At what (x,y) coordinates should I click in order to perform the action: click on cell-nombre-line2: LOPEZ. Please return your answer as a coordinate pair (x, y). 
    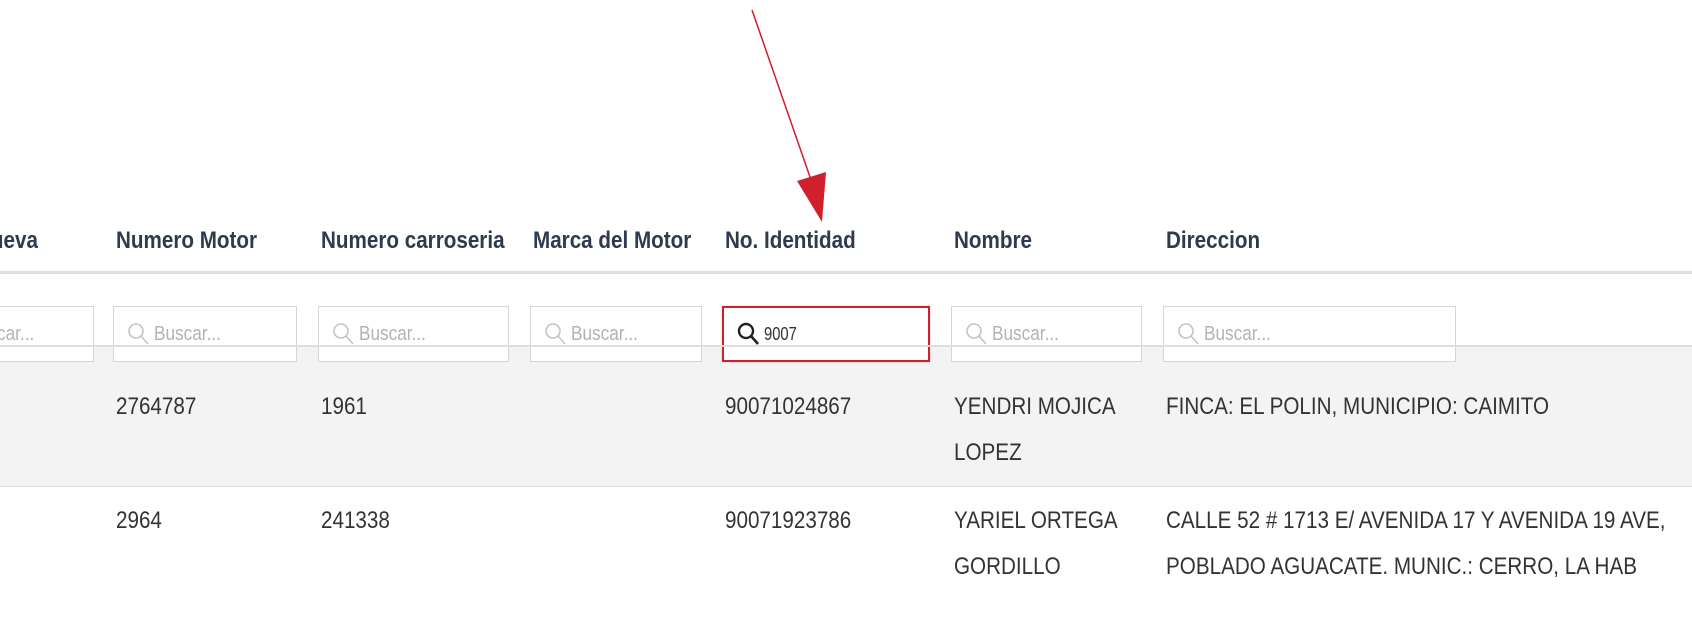
    Looking at the image, I should click on (988, 452).